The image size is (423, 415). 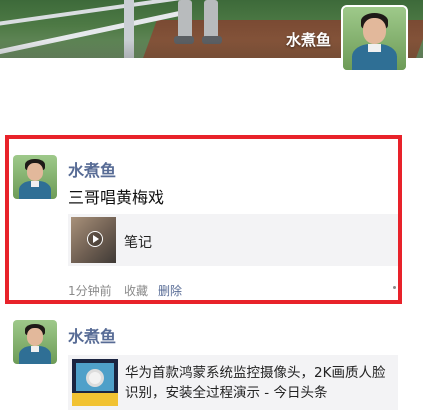 I want to click on camera-icon, so click(x=95, y=378).